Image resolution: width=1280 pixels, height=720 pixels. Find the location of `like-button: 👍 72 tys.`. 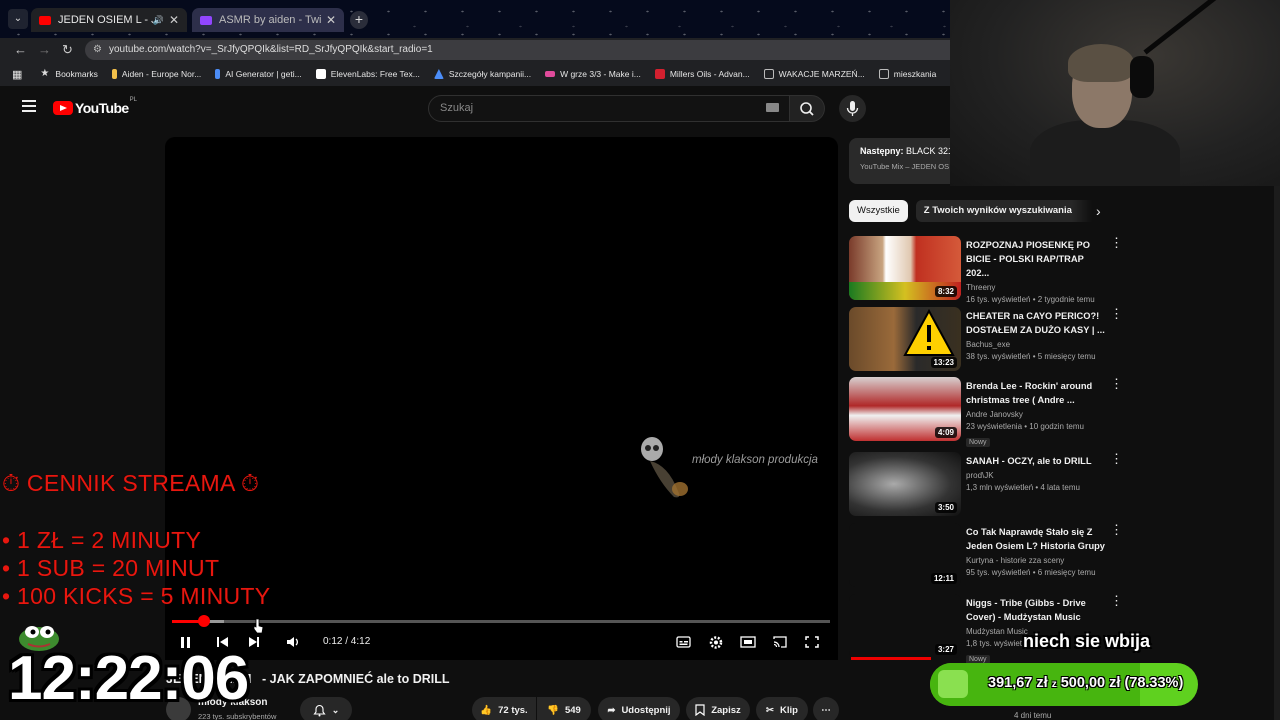

like-button: 👍 72 tys. is located at coordinates (504, 708).